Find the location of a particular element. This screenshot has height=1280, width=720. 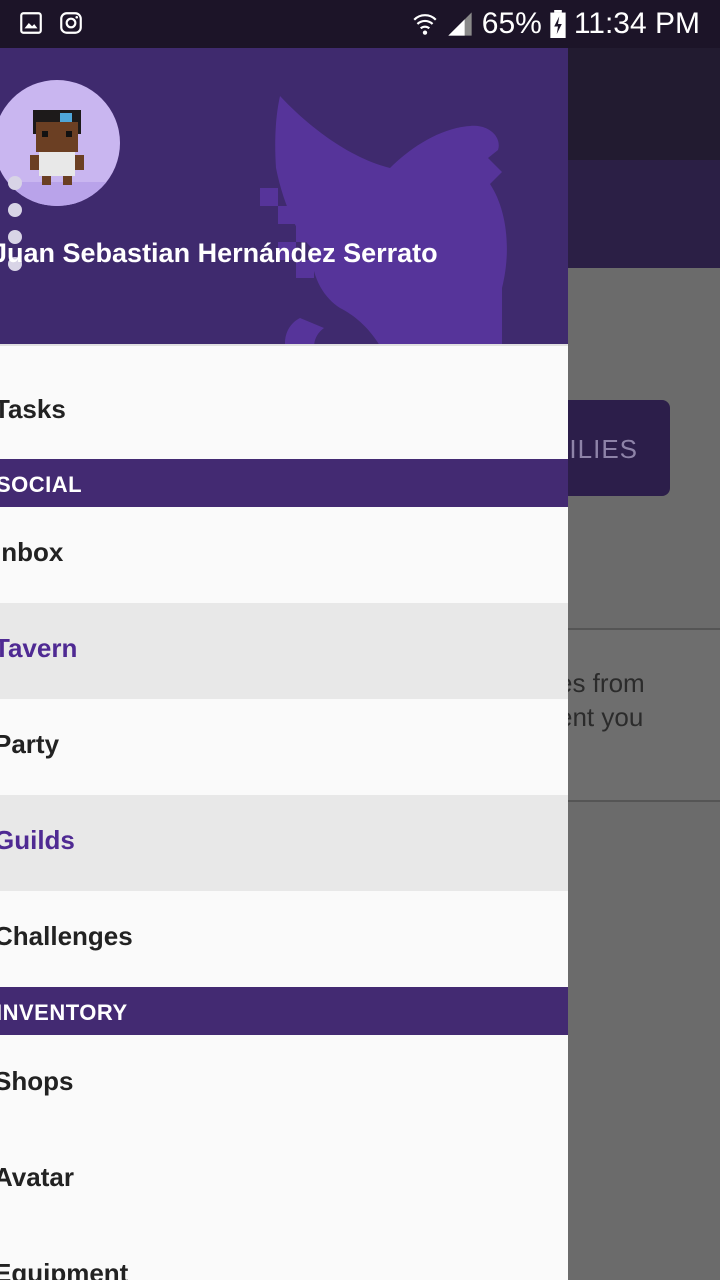

menu-item-tavern: Tavern is located at coordinates (284, 651).